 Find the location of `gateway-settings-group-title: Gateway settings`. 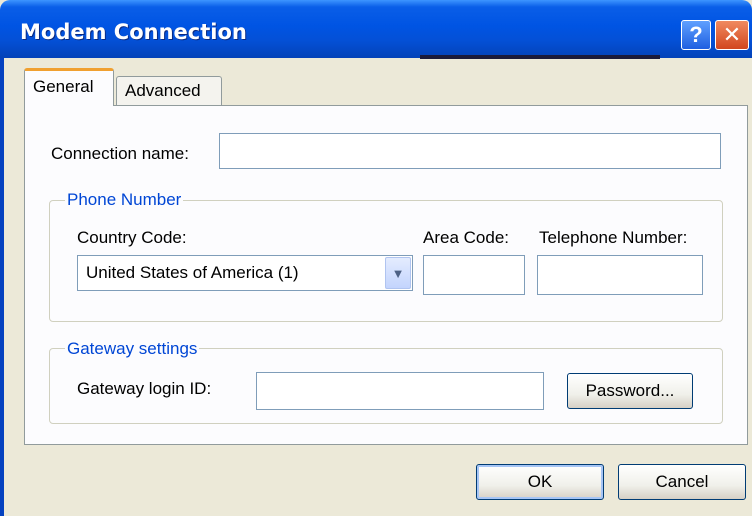

gateway-settings-group-title: Gateway settings is located at coordinates (132, 349).